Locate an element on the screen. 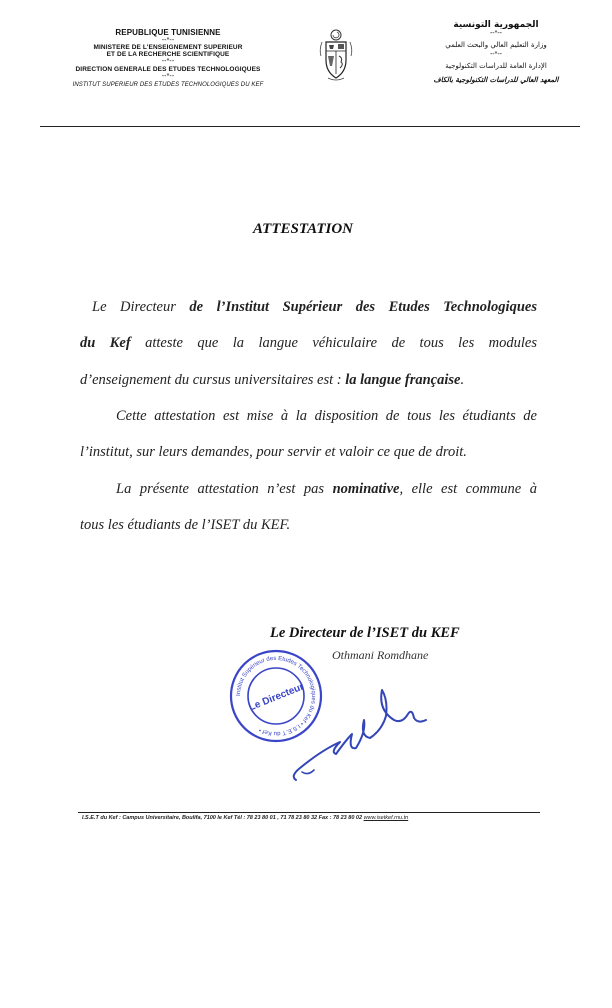 The height and width of the screenshot is (1008, 612). body-text: . is located at coordinates (462, 380).